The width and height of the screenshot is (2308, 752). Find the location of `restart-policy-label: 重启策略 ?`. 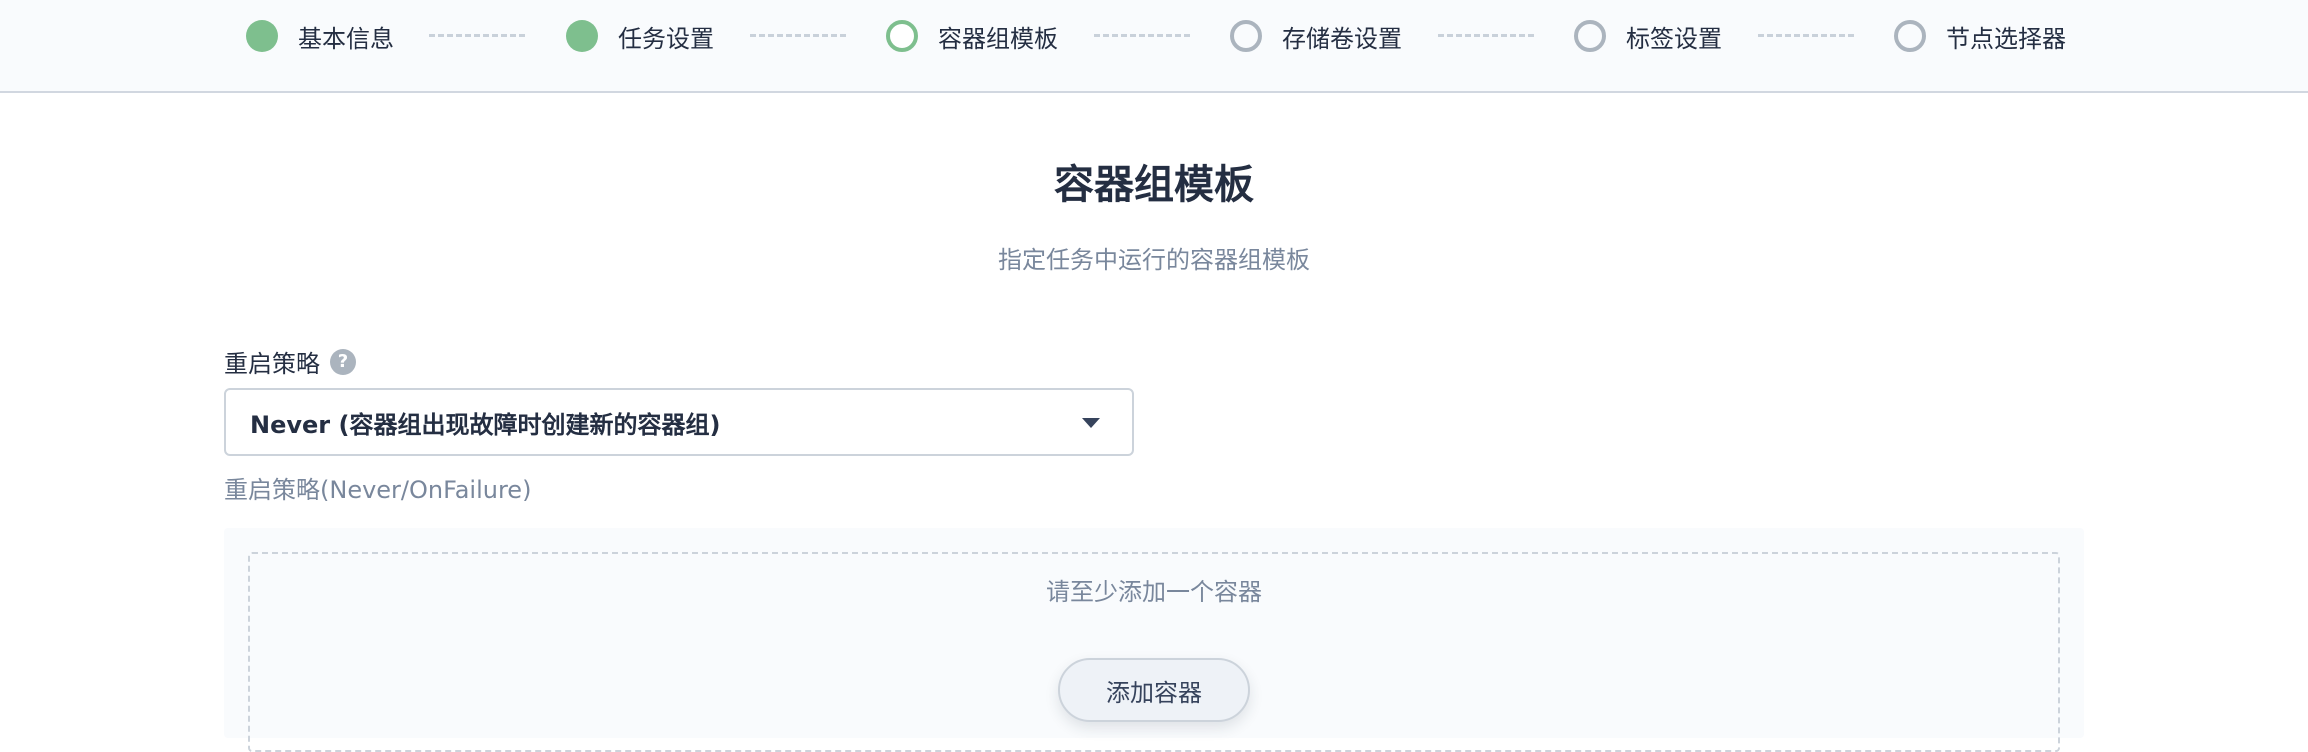

restart-policy-label: 重启策略 ? is located at coordinates (290, 361).